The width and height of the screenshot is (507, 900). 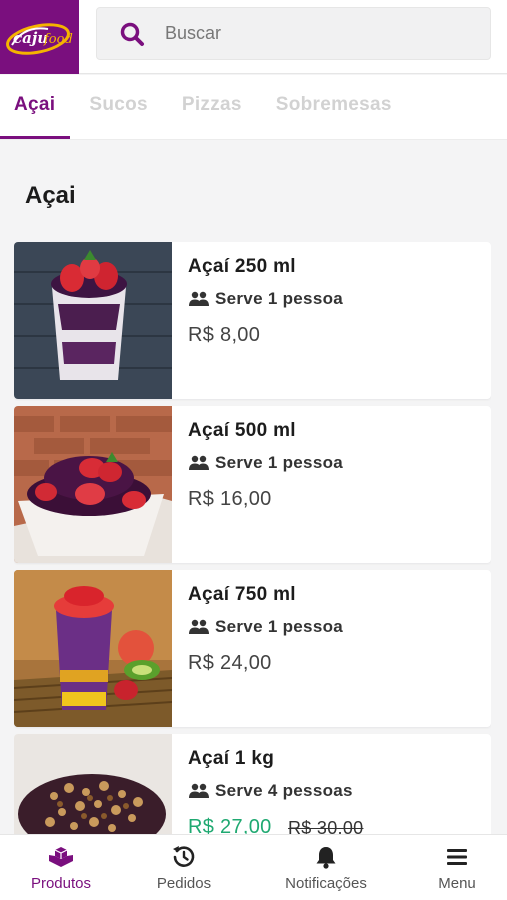 I want to click on tab-sucos: Sucos, so click(x=118, y=107).